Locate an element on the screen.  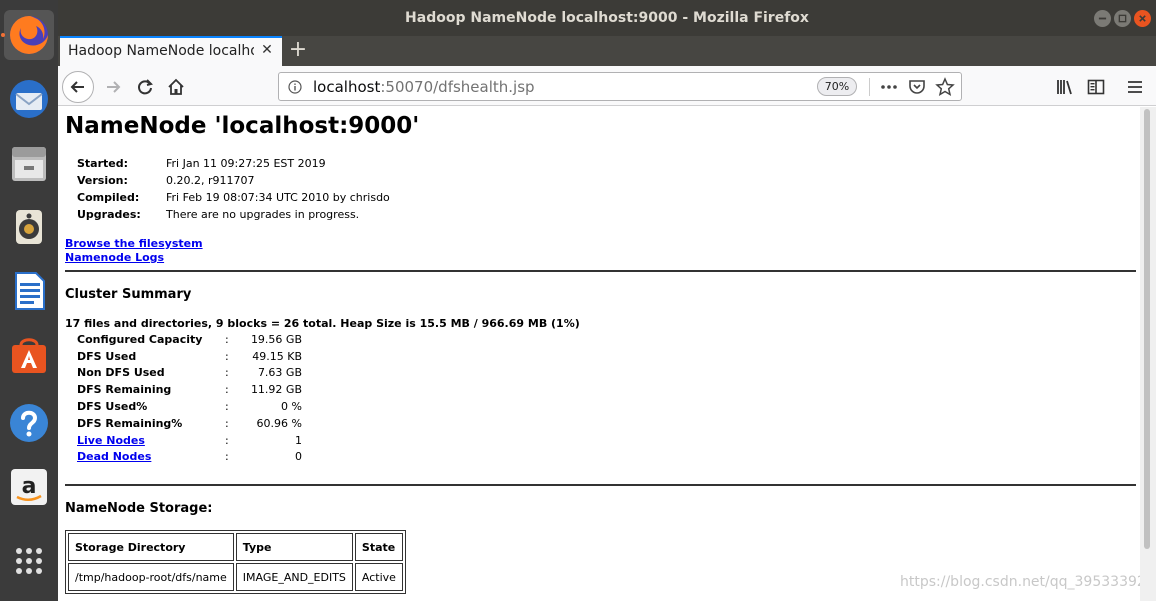
firefox-icon is located at coordinates (29, 35).